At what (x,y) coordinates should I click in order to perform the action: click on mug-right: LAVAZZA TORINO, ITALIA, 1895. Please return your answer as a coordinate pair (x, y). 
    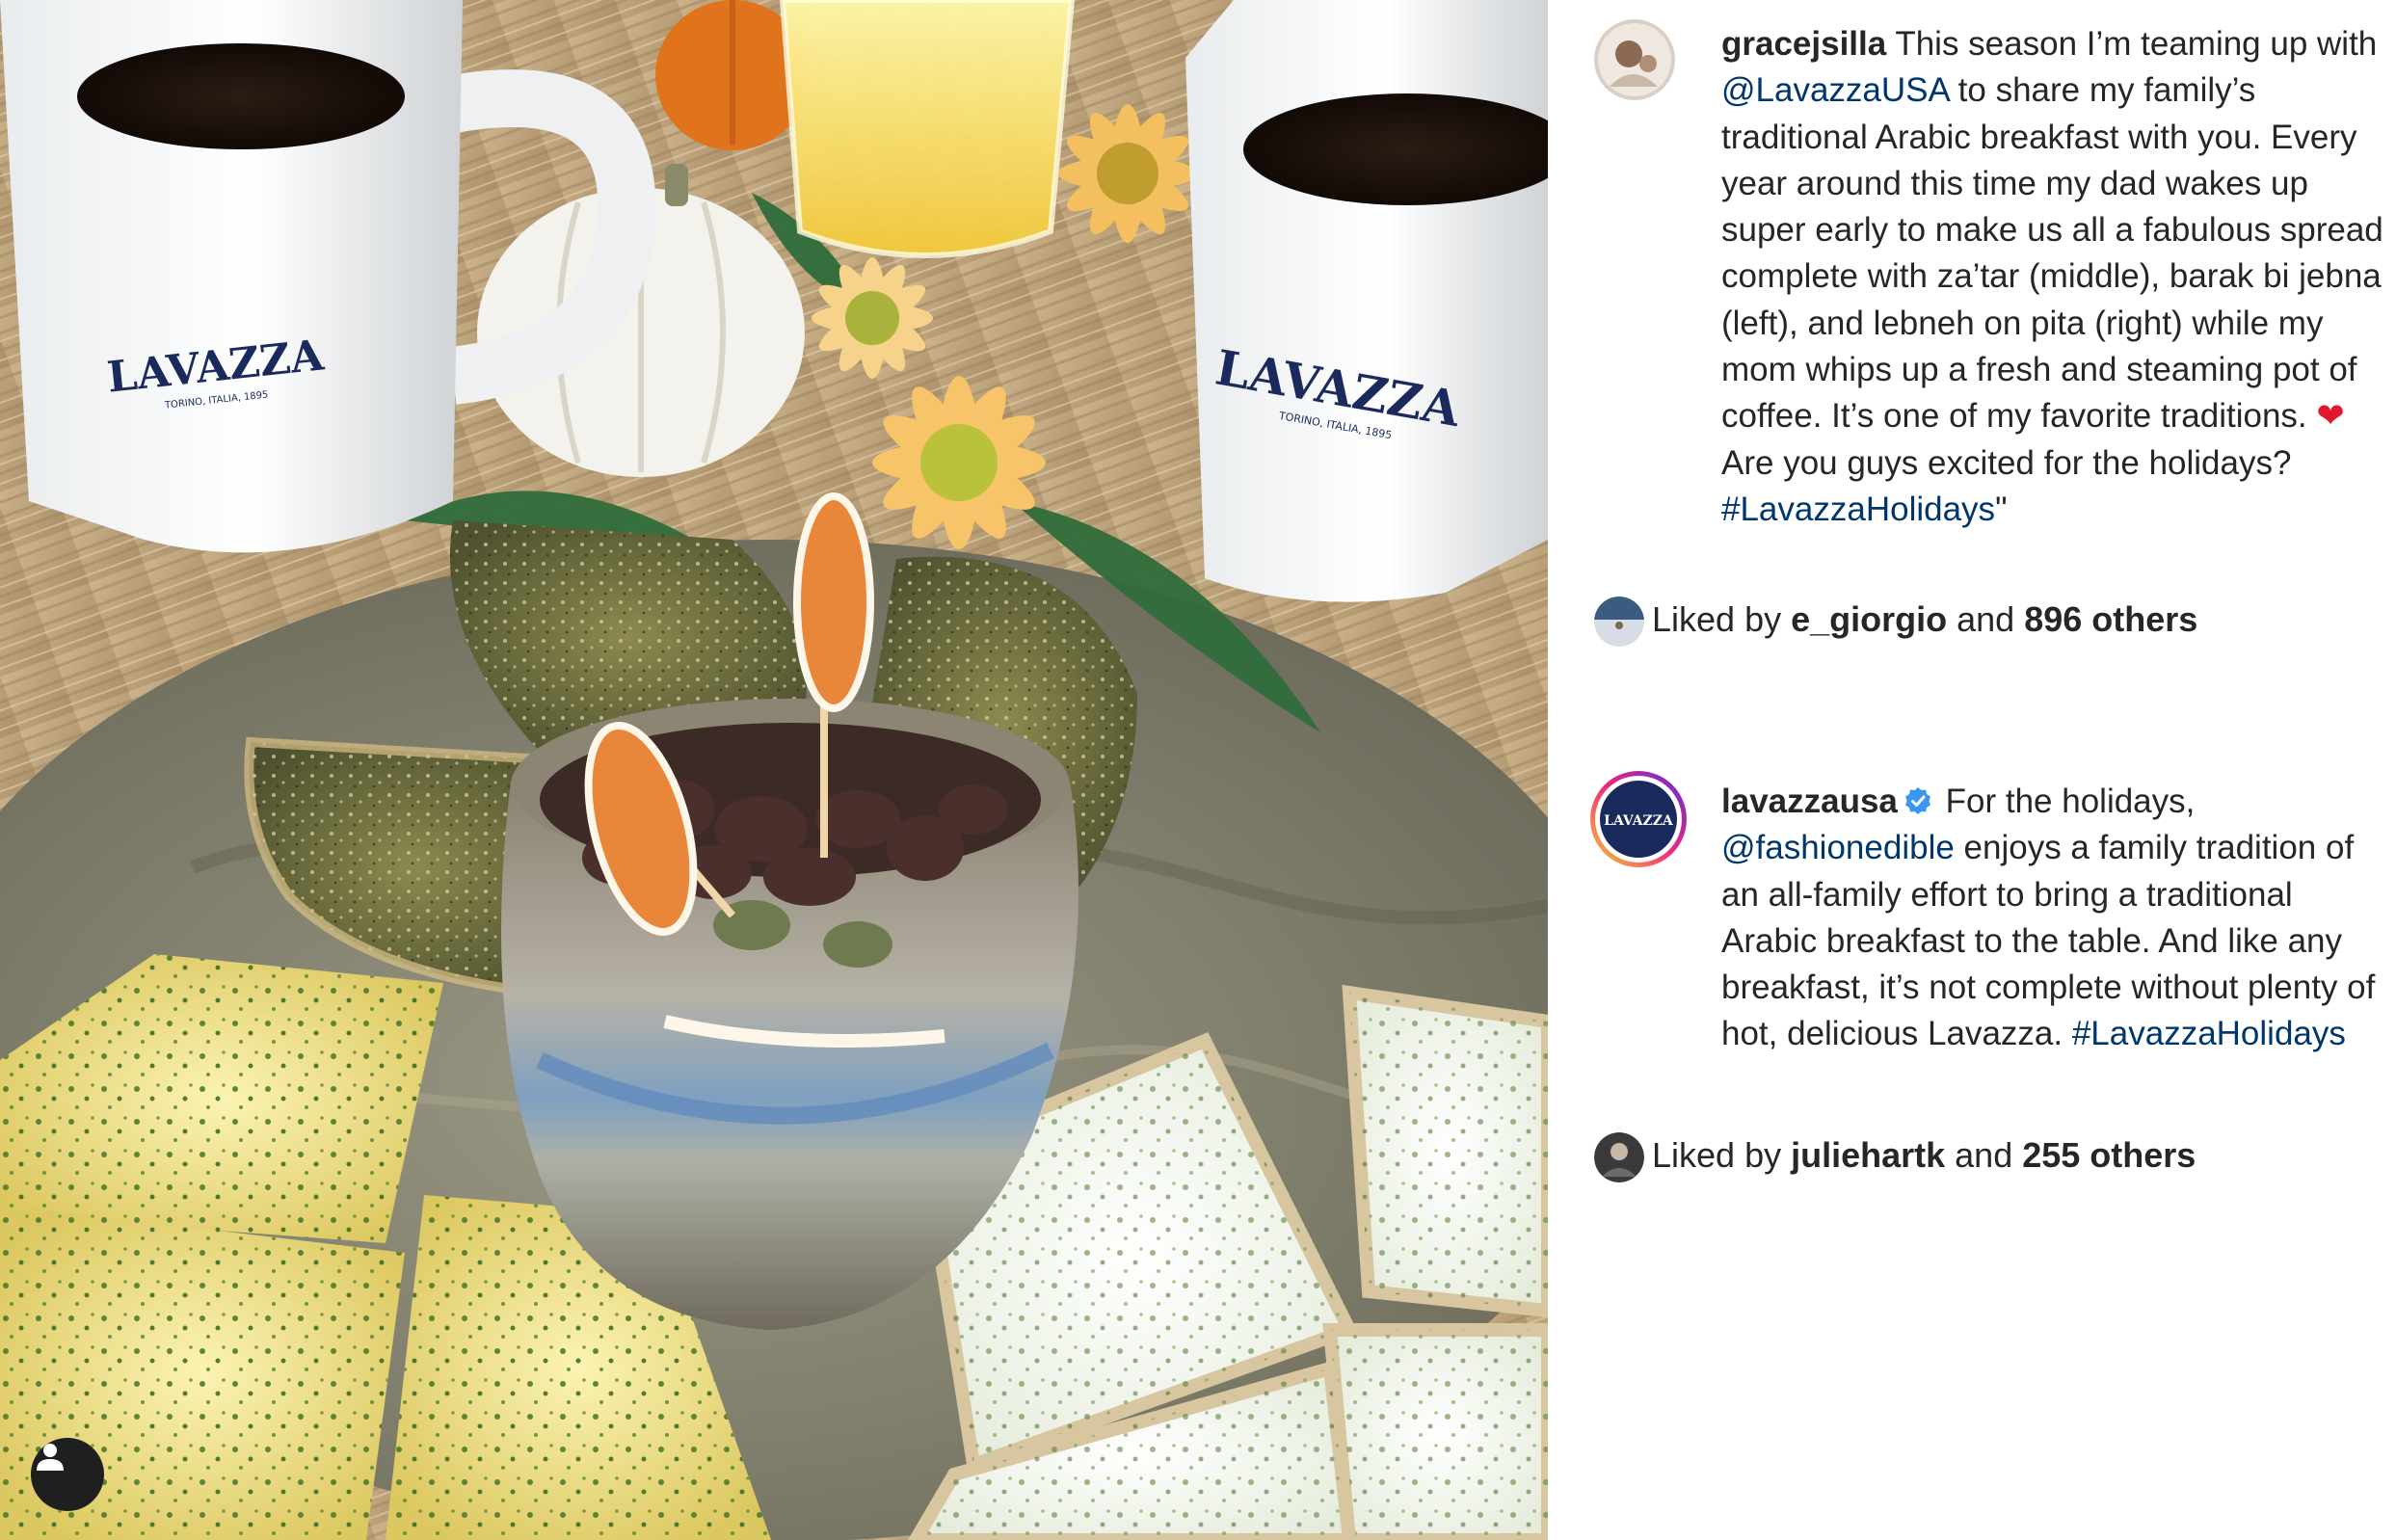
    Looking at the image, I should click on (1367, 301).